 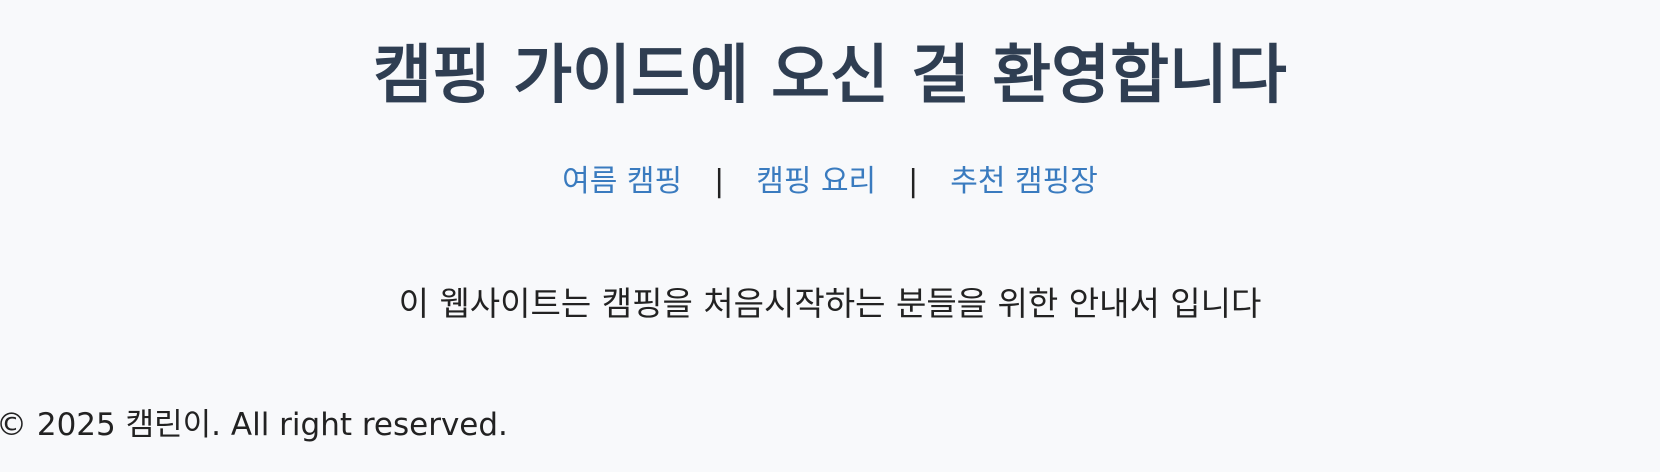 I want to click on footer-copyright: © 2025 캠린이. All right reserved., so click(x=254, y=425).